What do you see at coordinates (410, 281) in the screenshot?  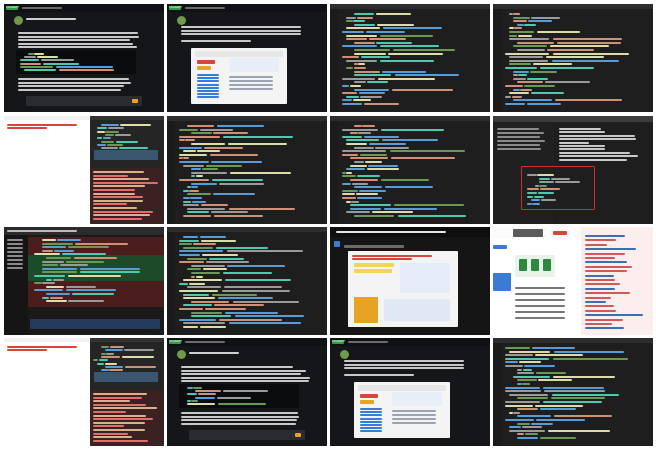 I see `tile-web-screenshot` at bounding box center [410, 281].